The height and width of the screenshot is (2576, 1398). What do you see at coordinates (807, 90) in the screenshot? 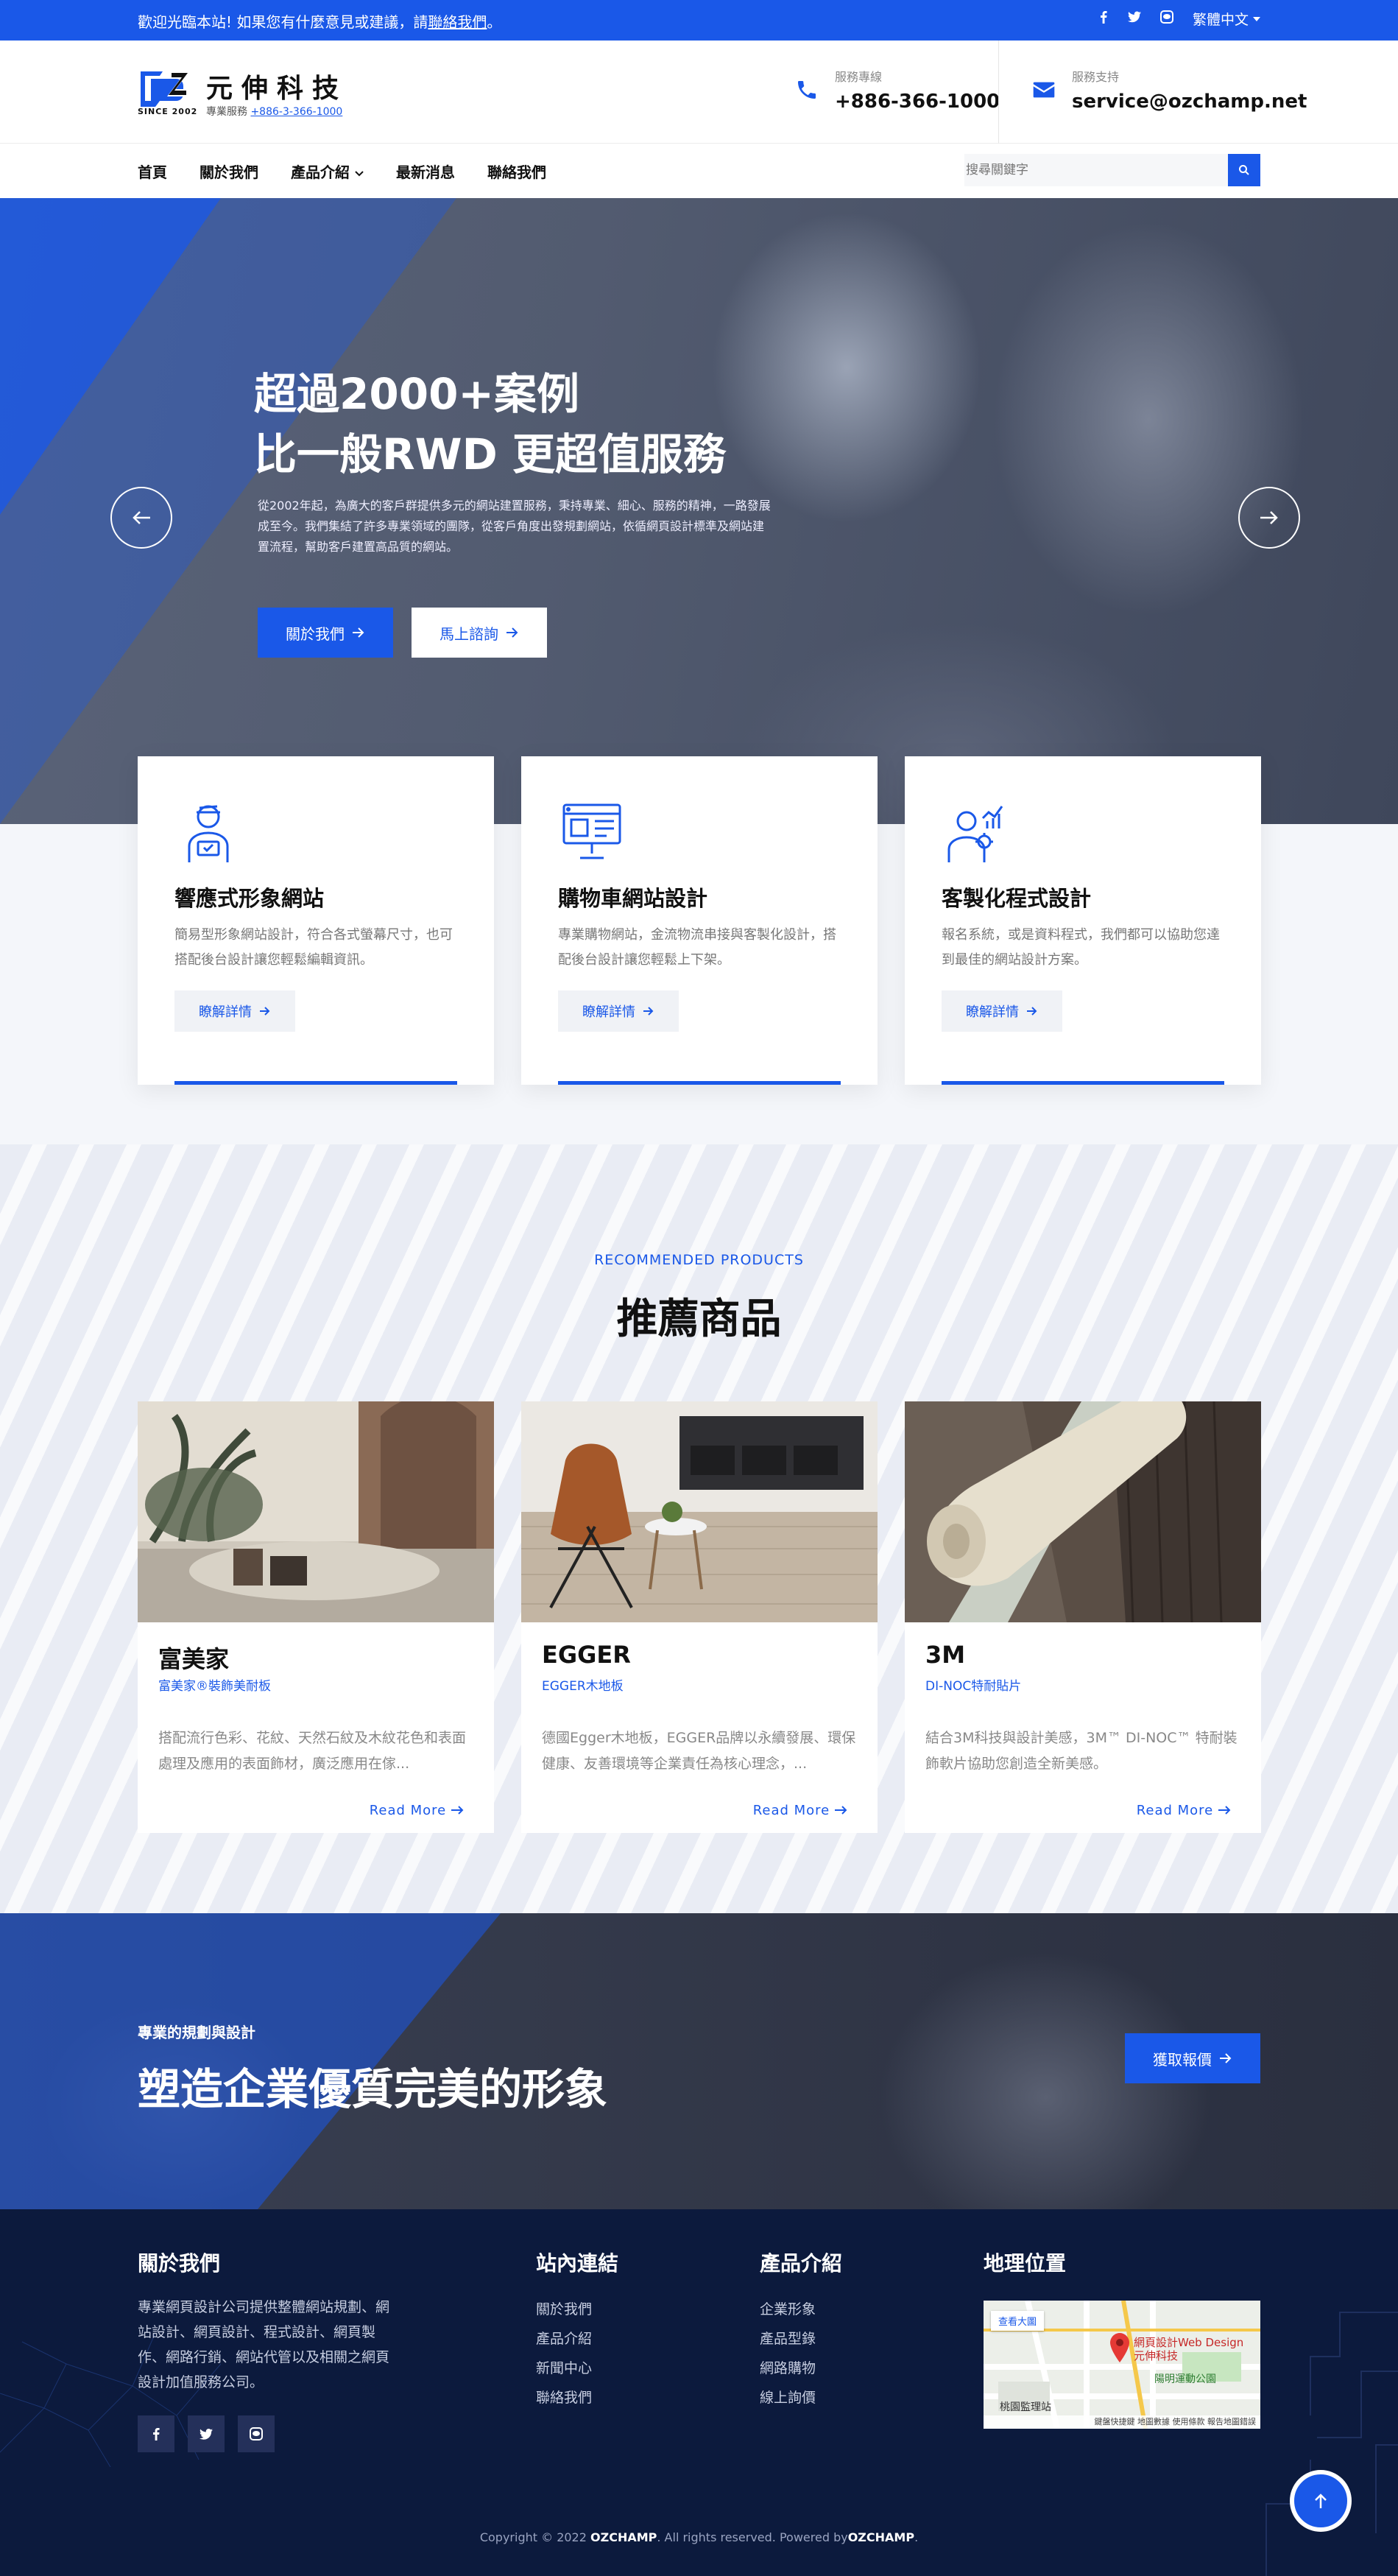
I see `phone-icon` at bounding box center [807, 90].